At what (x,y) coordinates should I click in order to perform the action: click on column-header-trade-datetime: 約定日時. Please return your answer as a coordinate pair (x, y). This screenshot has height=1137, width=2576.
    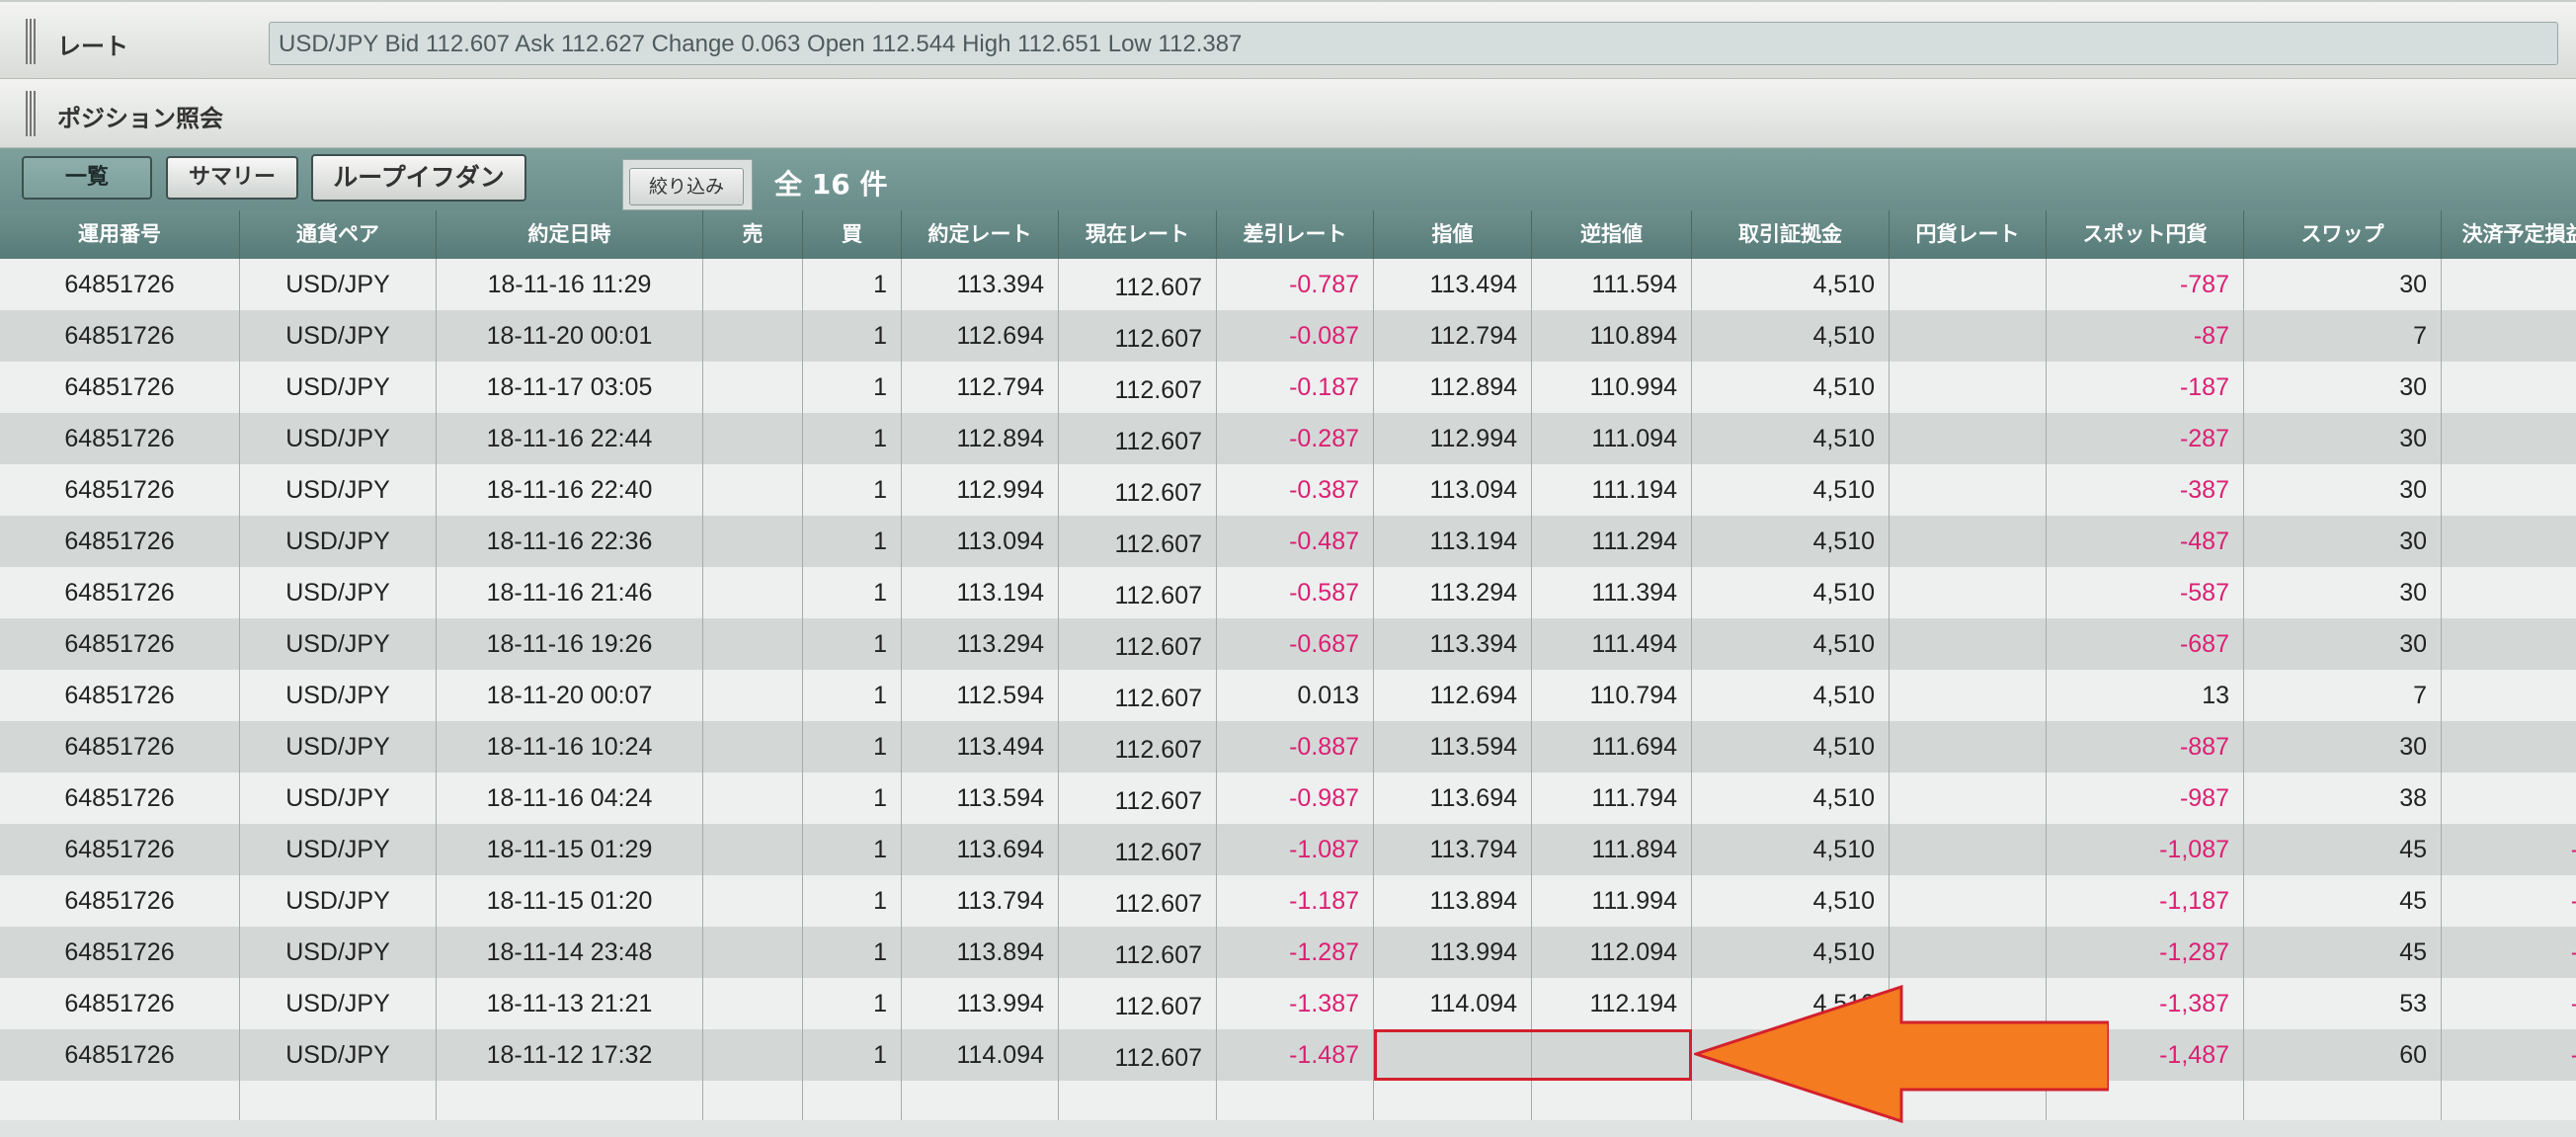
    Looking at the image, I should click on (570, 234).